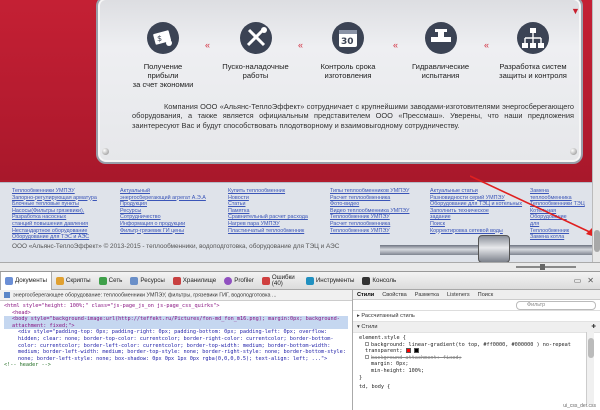  What do you see at coordinates (590, 280) in the screenshot?
I see `close-icon: ✕` at bounding box center [590, 280].